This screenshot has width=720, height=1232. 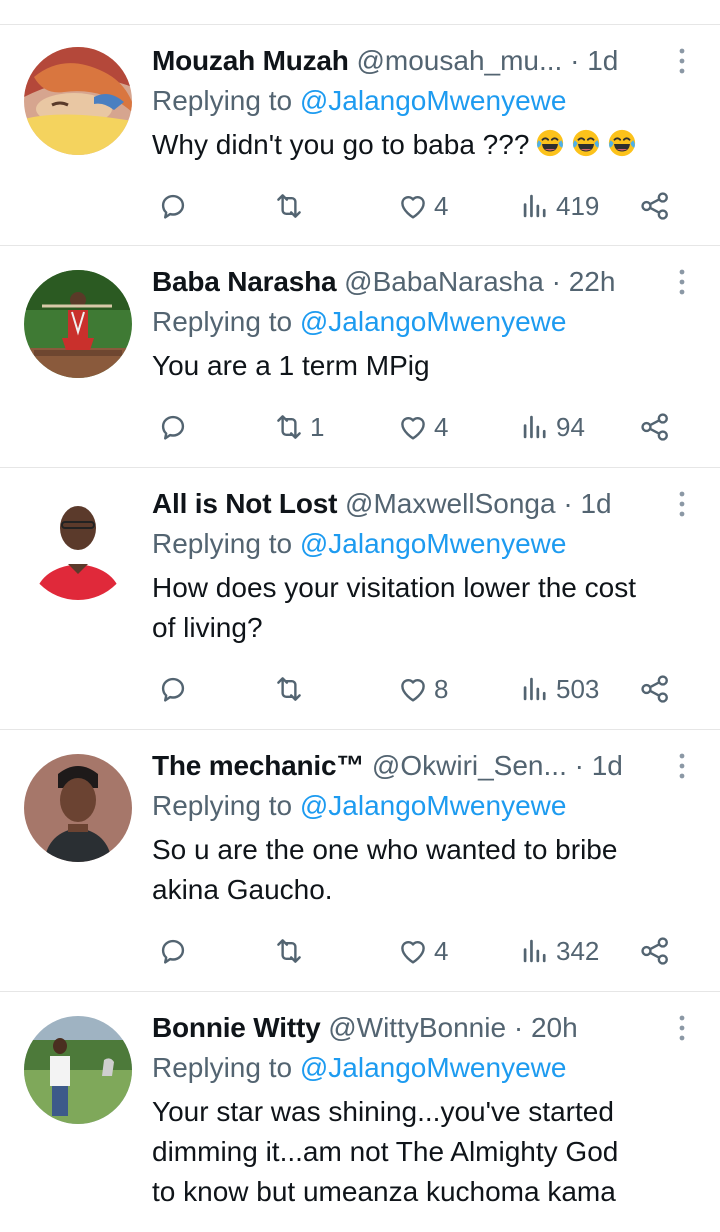 I want to click on tweet-text: You are a 1 term MPig, so click(x=291, y=365).